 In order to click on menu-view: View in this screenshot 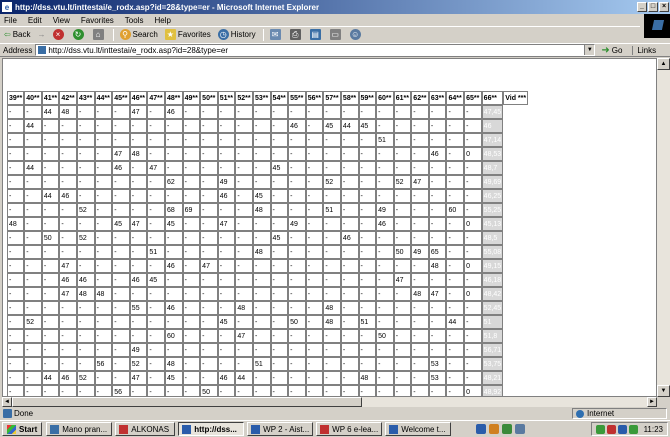, I will do `click(61, 20)`.